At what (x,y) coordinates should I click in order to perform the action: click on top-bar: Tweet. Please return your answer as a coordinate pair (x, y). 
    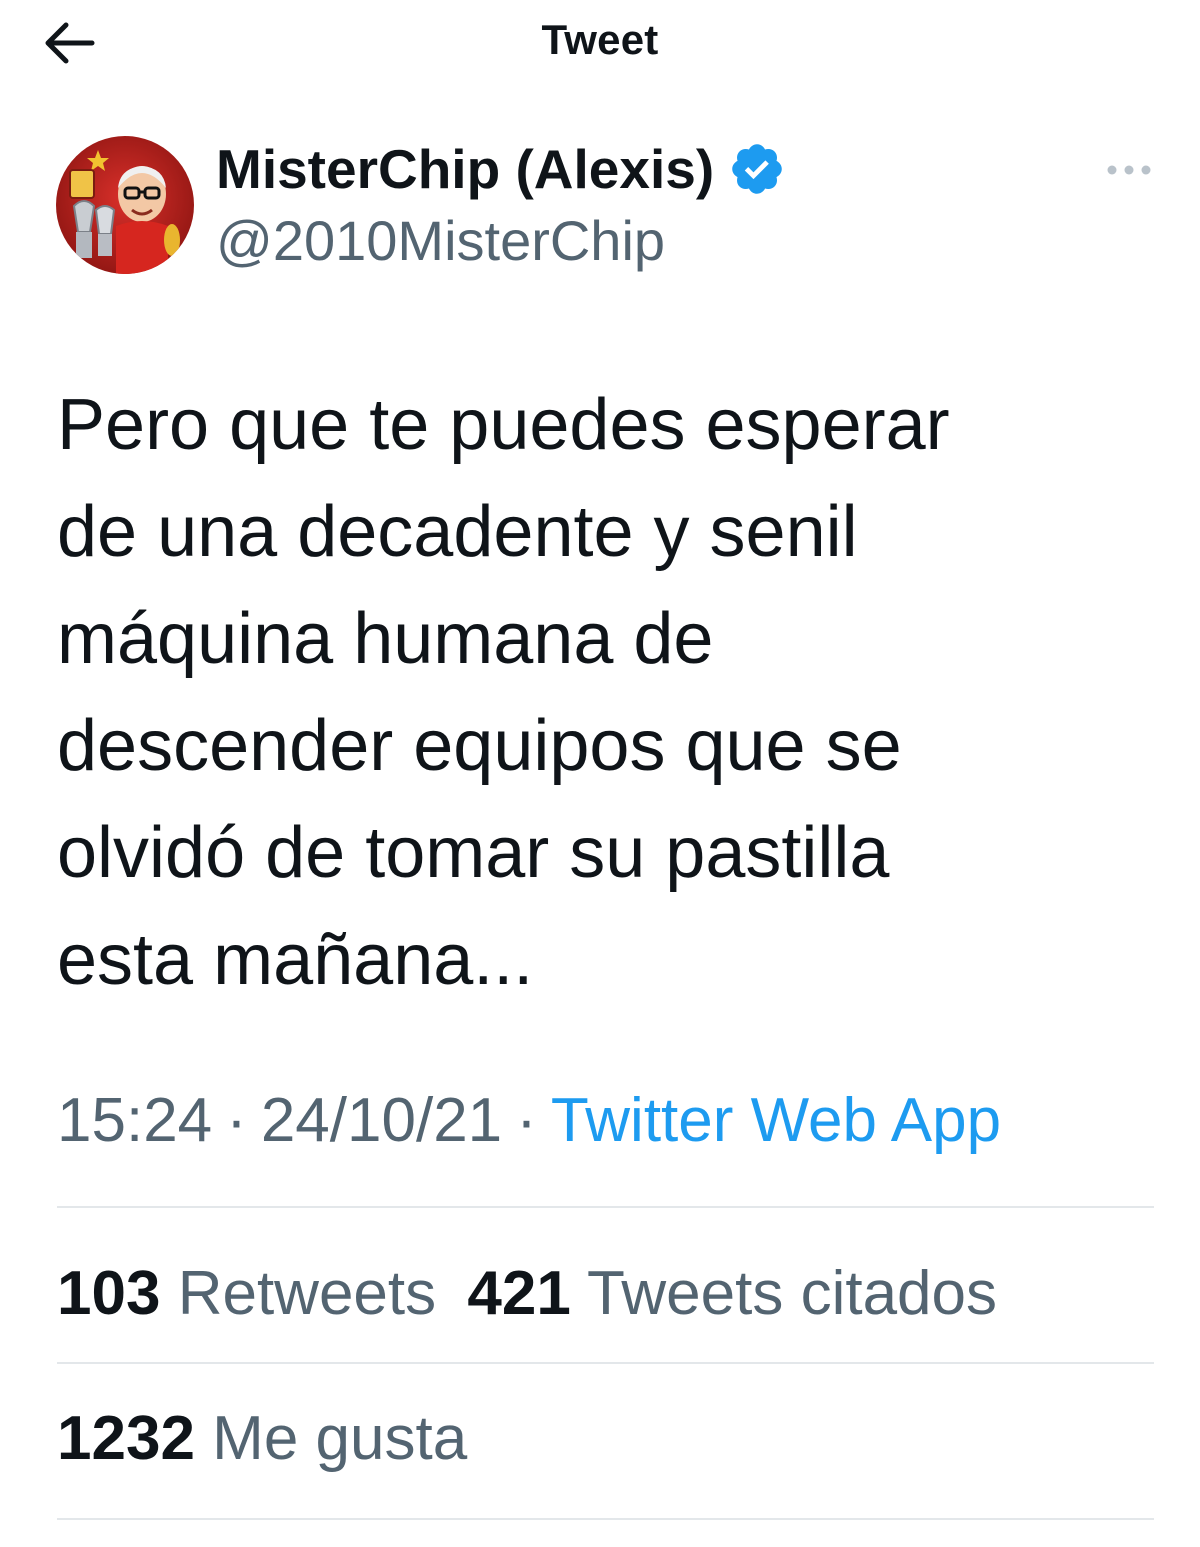
    Looking at the image, I should click on (600, 45).